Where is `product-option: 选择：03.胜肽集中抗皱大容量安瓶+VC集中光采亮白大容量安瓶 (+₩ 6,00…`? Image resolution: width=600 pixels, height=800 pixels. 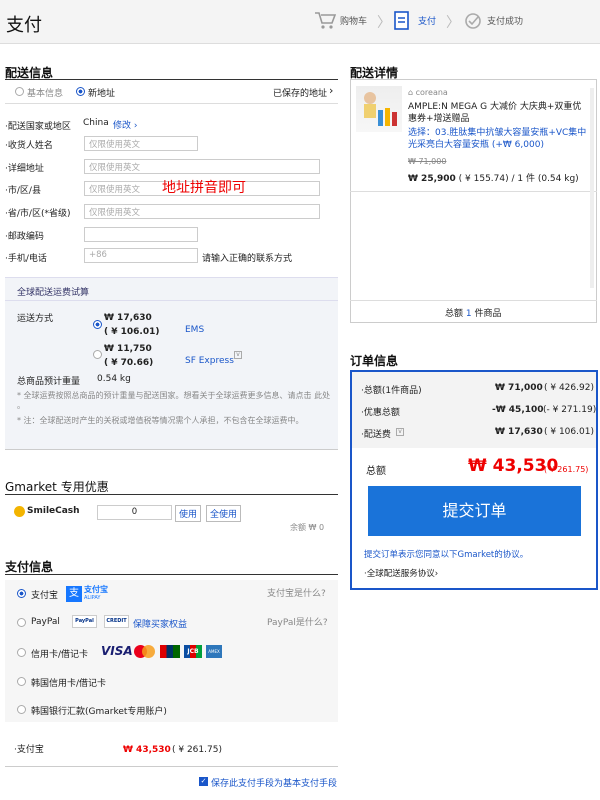 product-option: 选择：03.胜肽集中抗皱大容量安瓶+VC集中光采亮白大容量安瓶 (+₩ 6,00… is located at coordinates (497, 139).